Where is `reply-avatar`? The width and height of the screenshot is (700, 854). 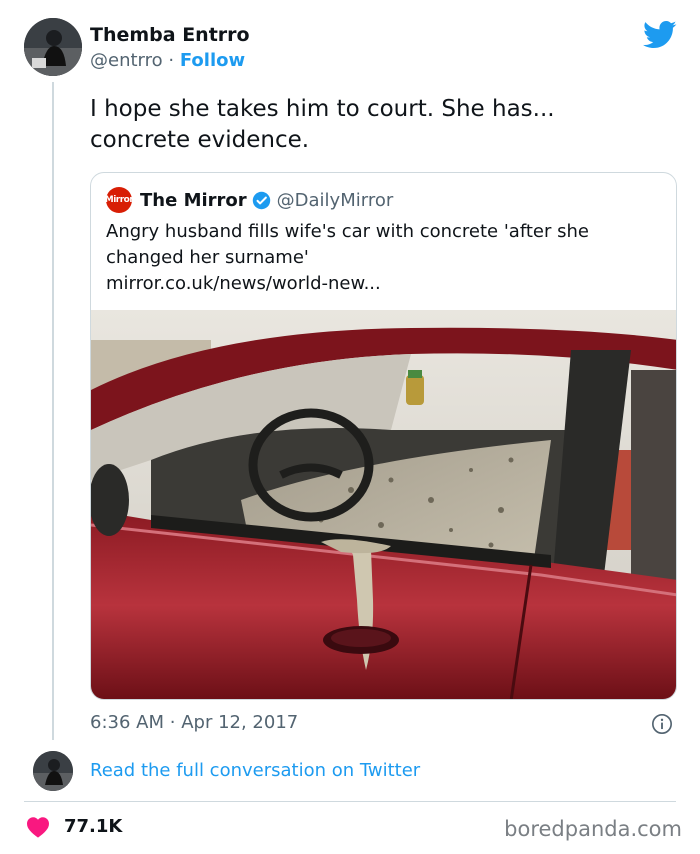
reply-avatar is located at coordinates (53, 771).